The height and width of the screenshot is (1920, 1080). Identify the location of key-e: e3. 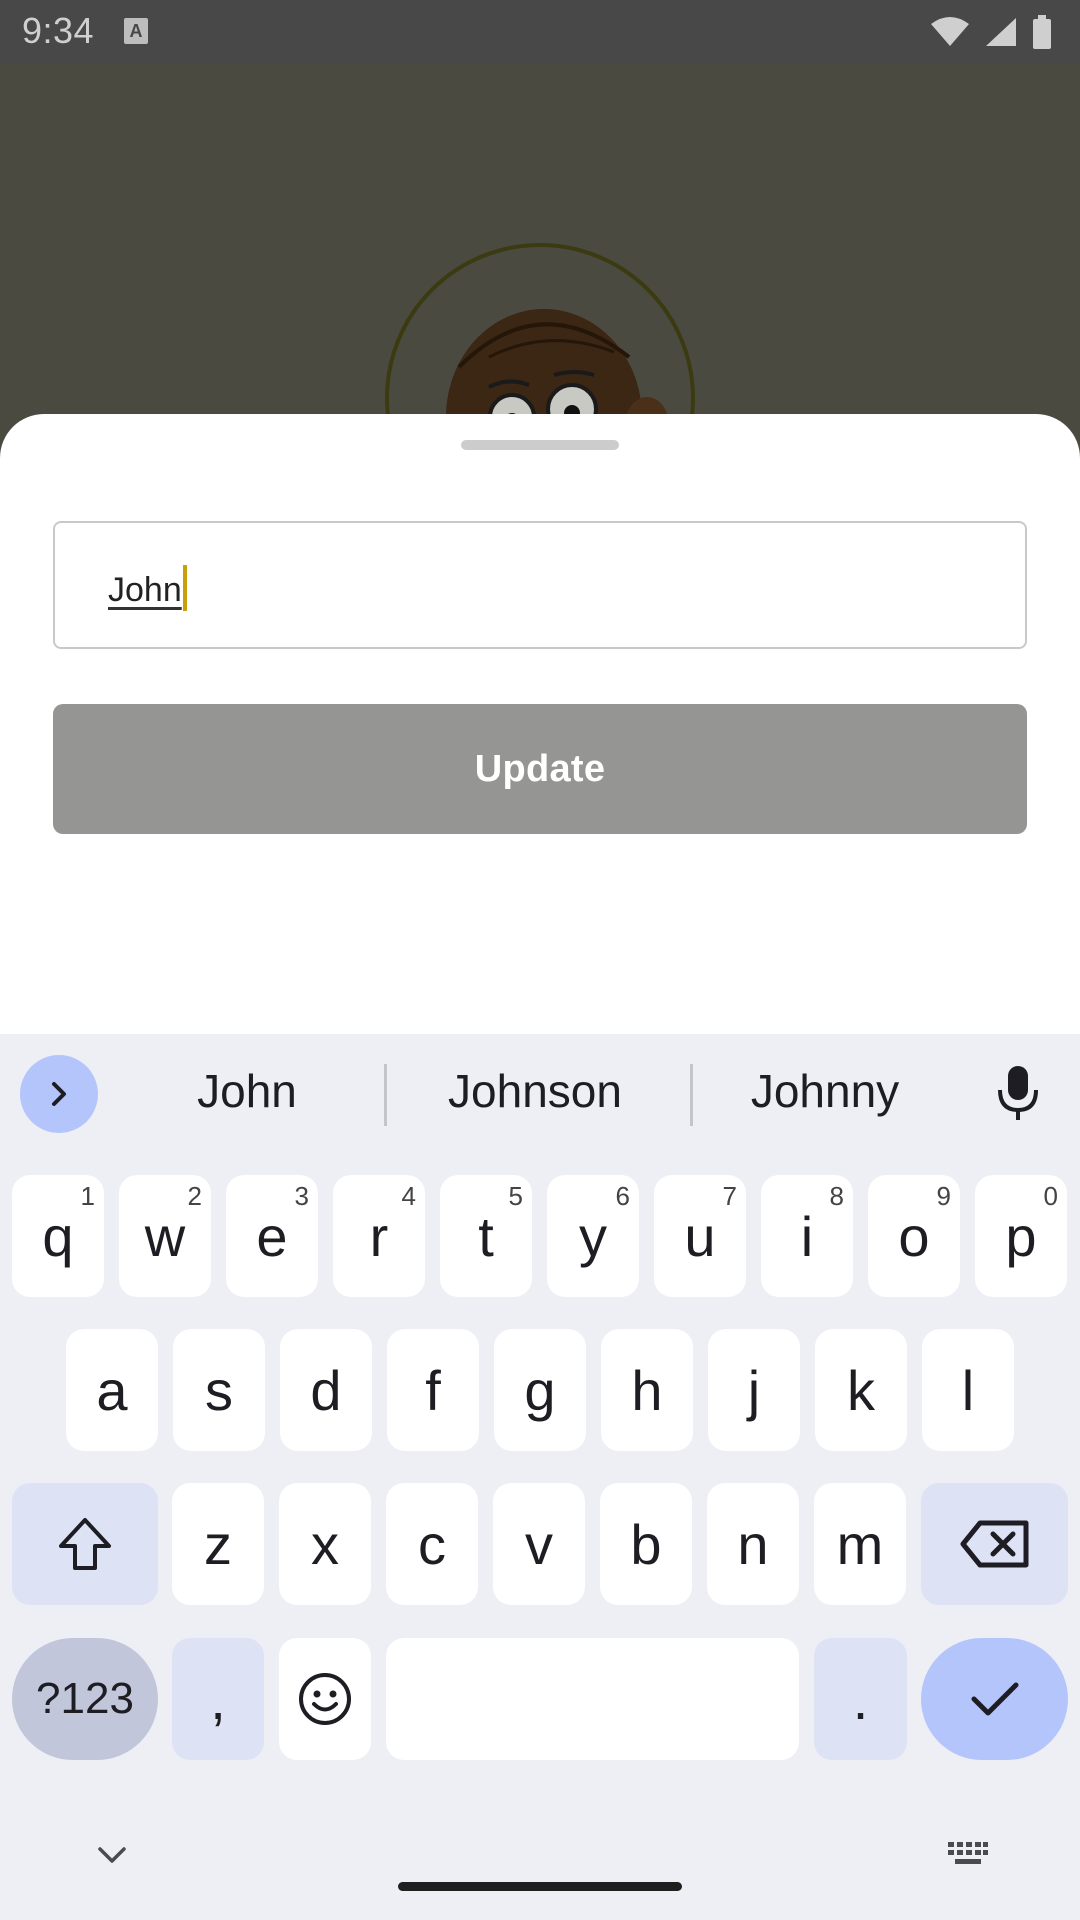
(272, 1236).